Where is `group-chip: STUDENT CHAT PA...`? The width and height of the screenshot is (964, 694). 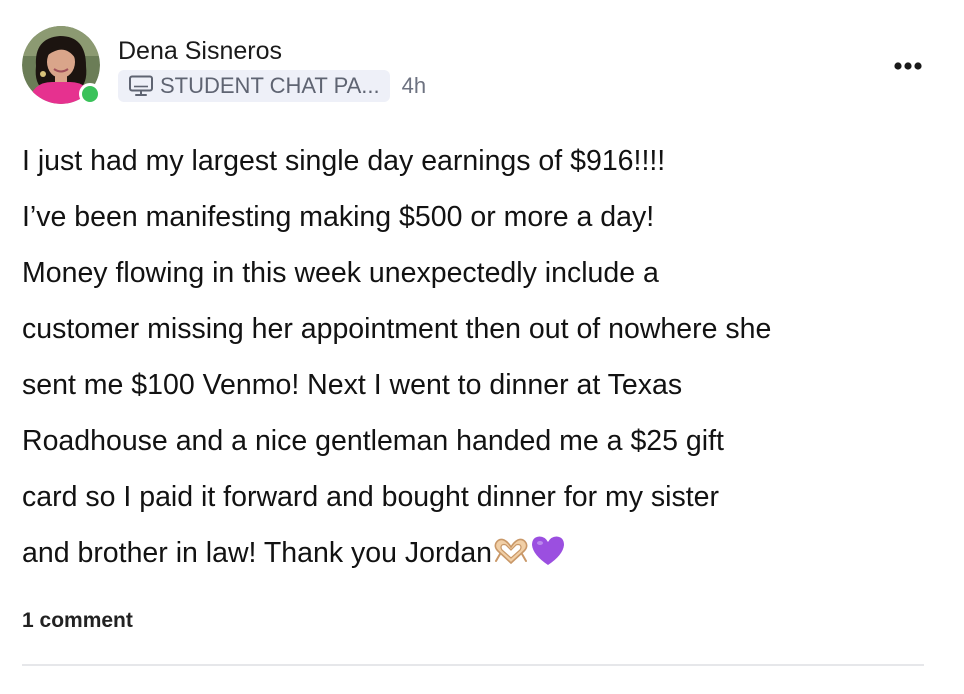
group-chip: STUDENT CHAT PA... is located at coordinates (254, 86).